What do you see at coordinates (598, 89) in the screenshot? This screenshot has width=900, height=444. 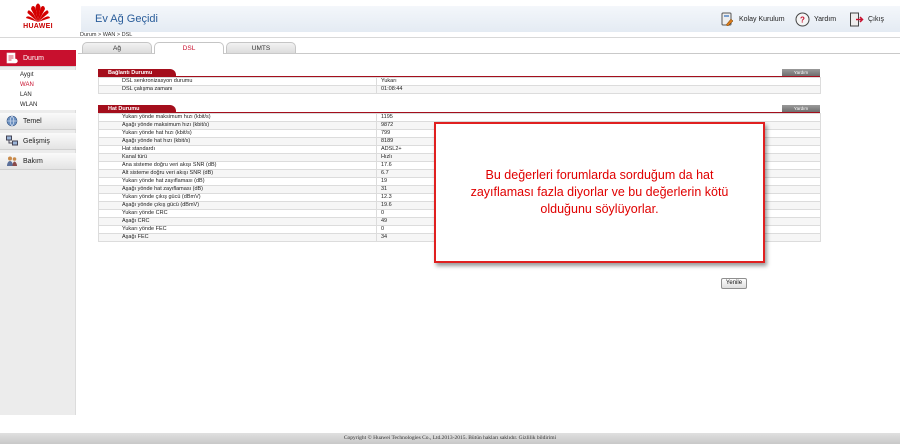 I see `row-value: 01:08:44` at bounding box center [598, 89].